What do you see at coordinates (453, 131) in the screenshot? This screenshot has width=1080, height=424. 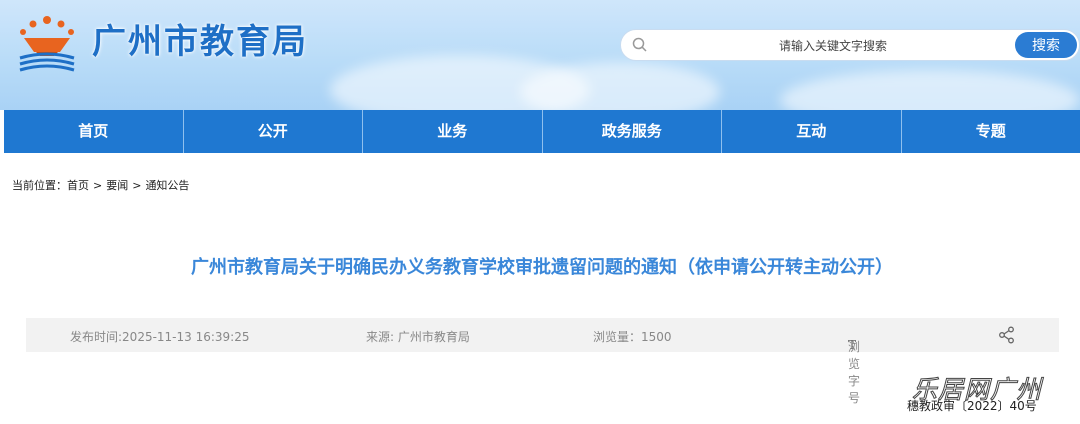 I see `nav-item-business: 业务` at bounding box center [453, 131].